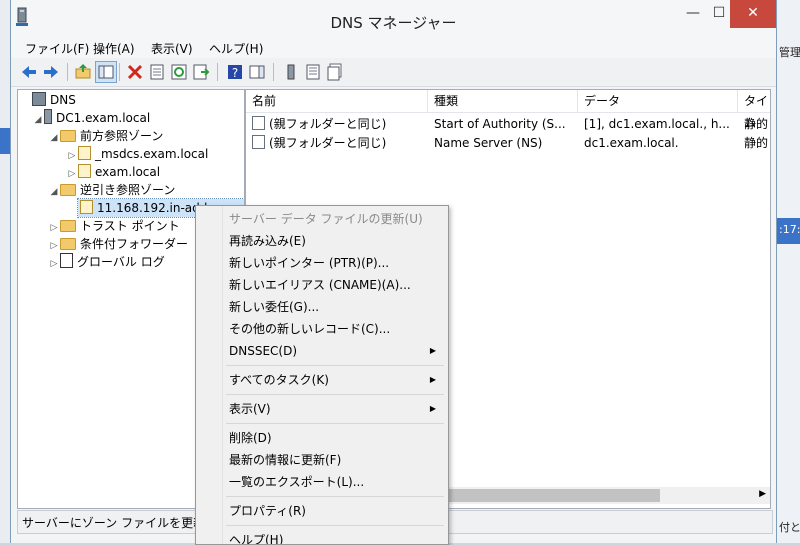 This screenshot has width=800, height=545. What do you see at coordinates (257, 72) in the screenshot?
I see `action-pane-icon` at bounding box center [257, 72].